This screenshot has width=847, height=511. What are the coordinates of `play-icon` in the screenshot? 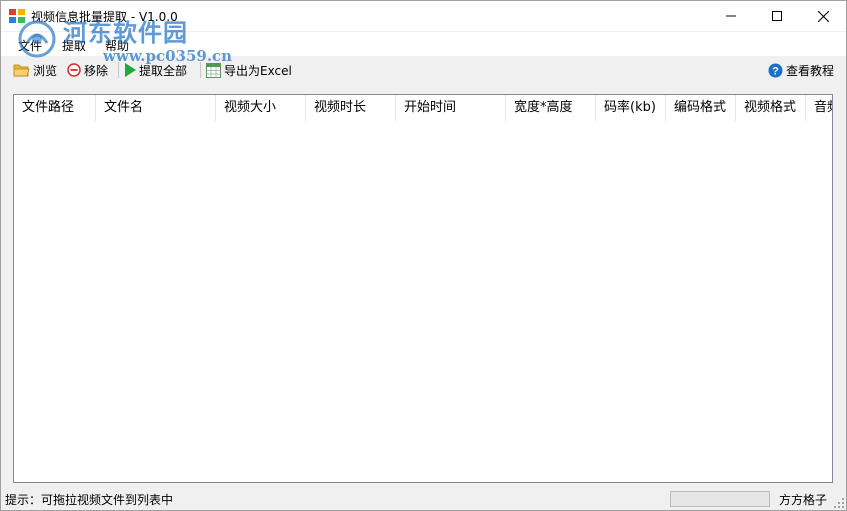 It's located at (130, 70).